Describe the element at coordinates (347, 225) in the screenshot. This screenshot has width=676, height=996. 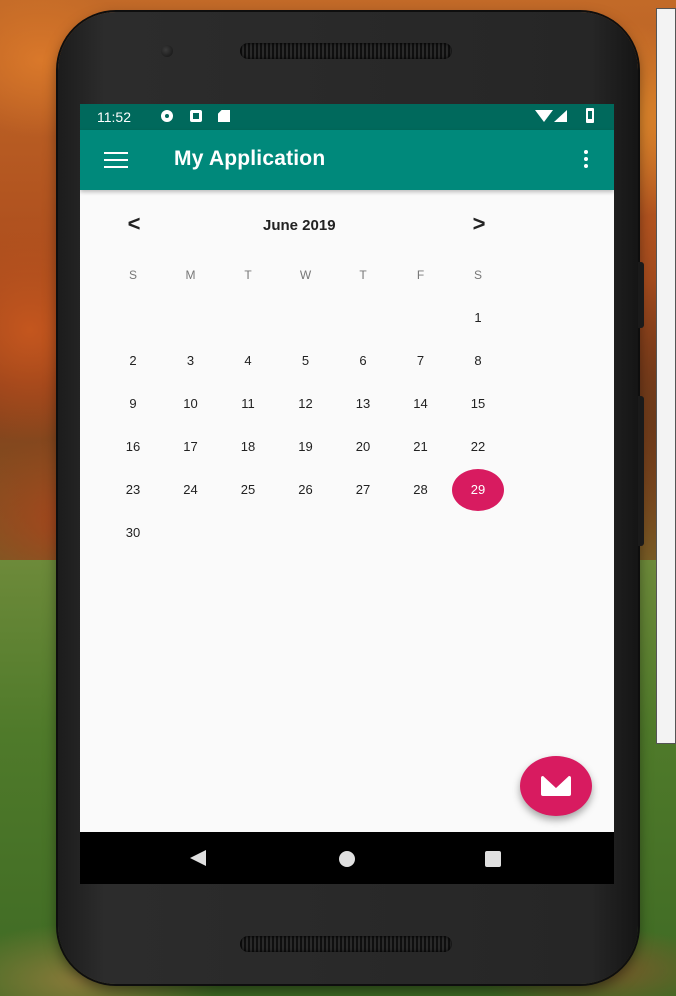
I see `calendar-header: < June 2019 >` at that location.